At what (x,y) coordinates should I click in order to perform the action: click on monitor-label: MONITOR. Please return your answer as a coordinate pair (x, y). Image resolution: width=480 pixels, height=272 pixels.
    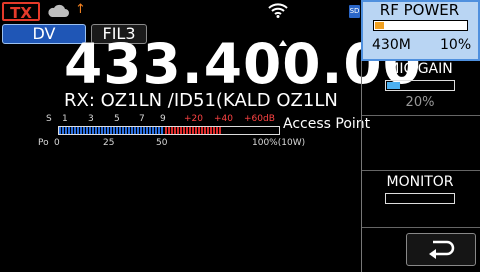
    Looking at the image, I should click on (420, 182).